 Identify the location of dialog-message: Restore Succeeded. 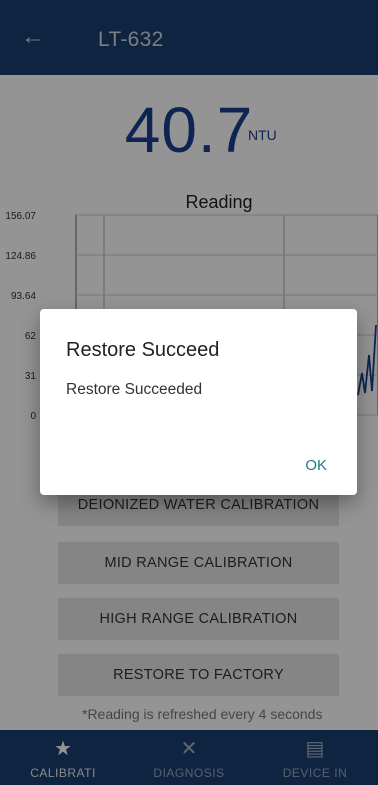
(134, 389).